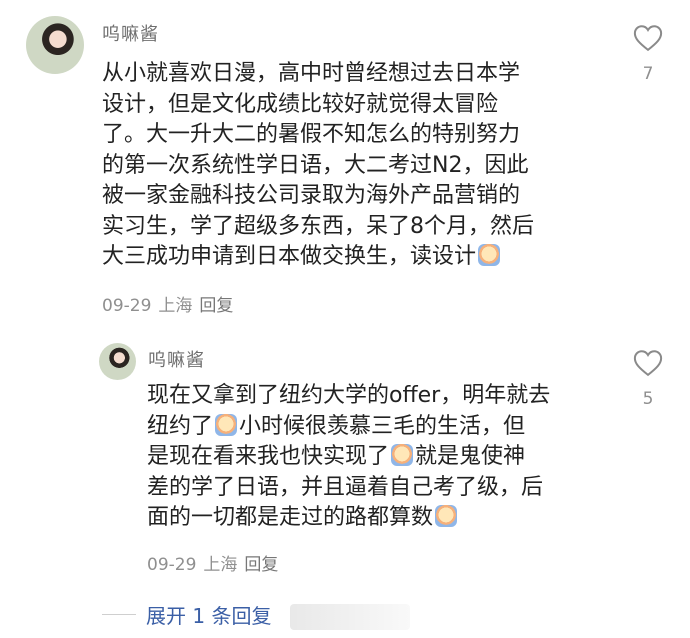  Describe the element at coordinates (648, 399) in the screenshot. I see `like-count: 5` at that location.